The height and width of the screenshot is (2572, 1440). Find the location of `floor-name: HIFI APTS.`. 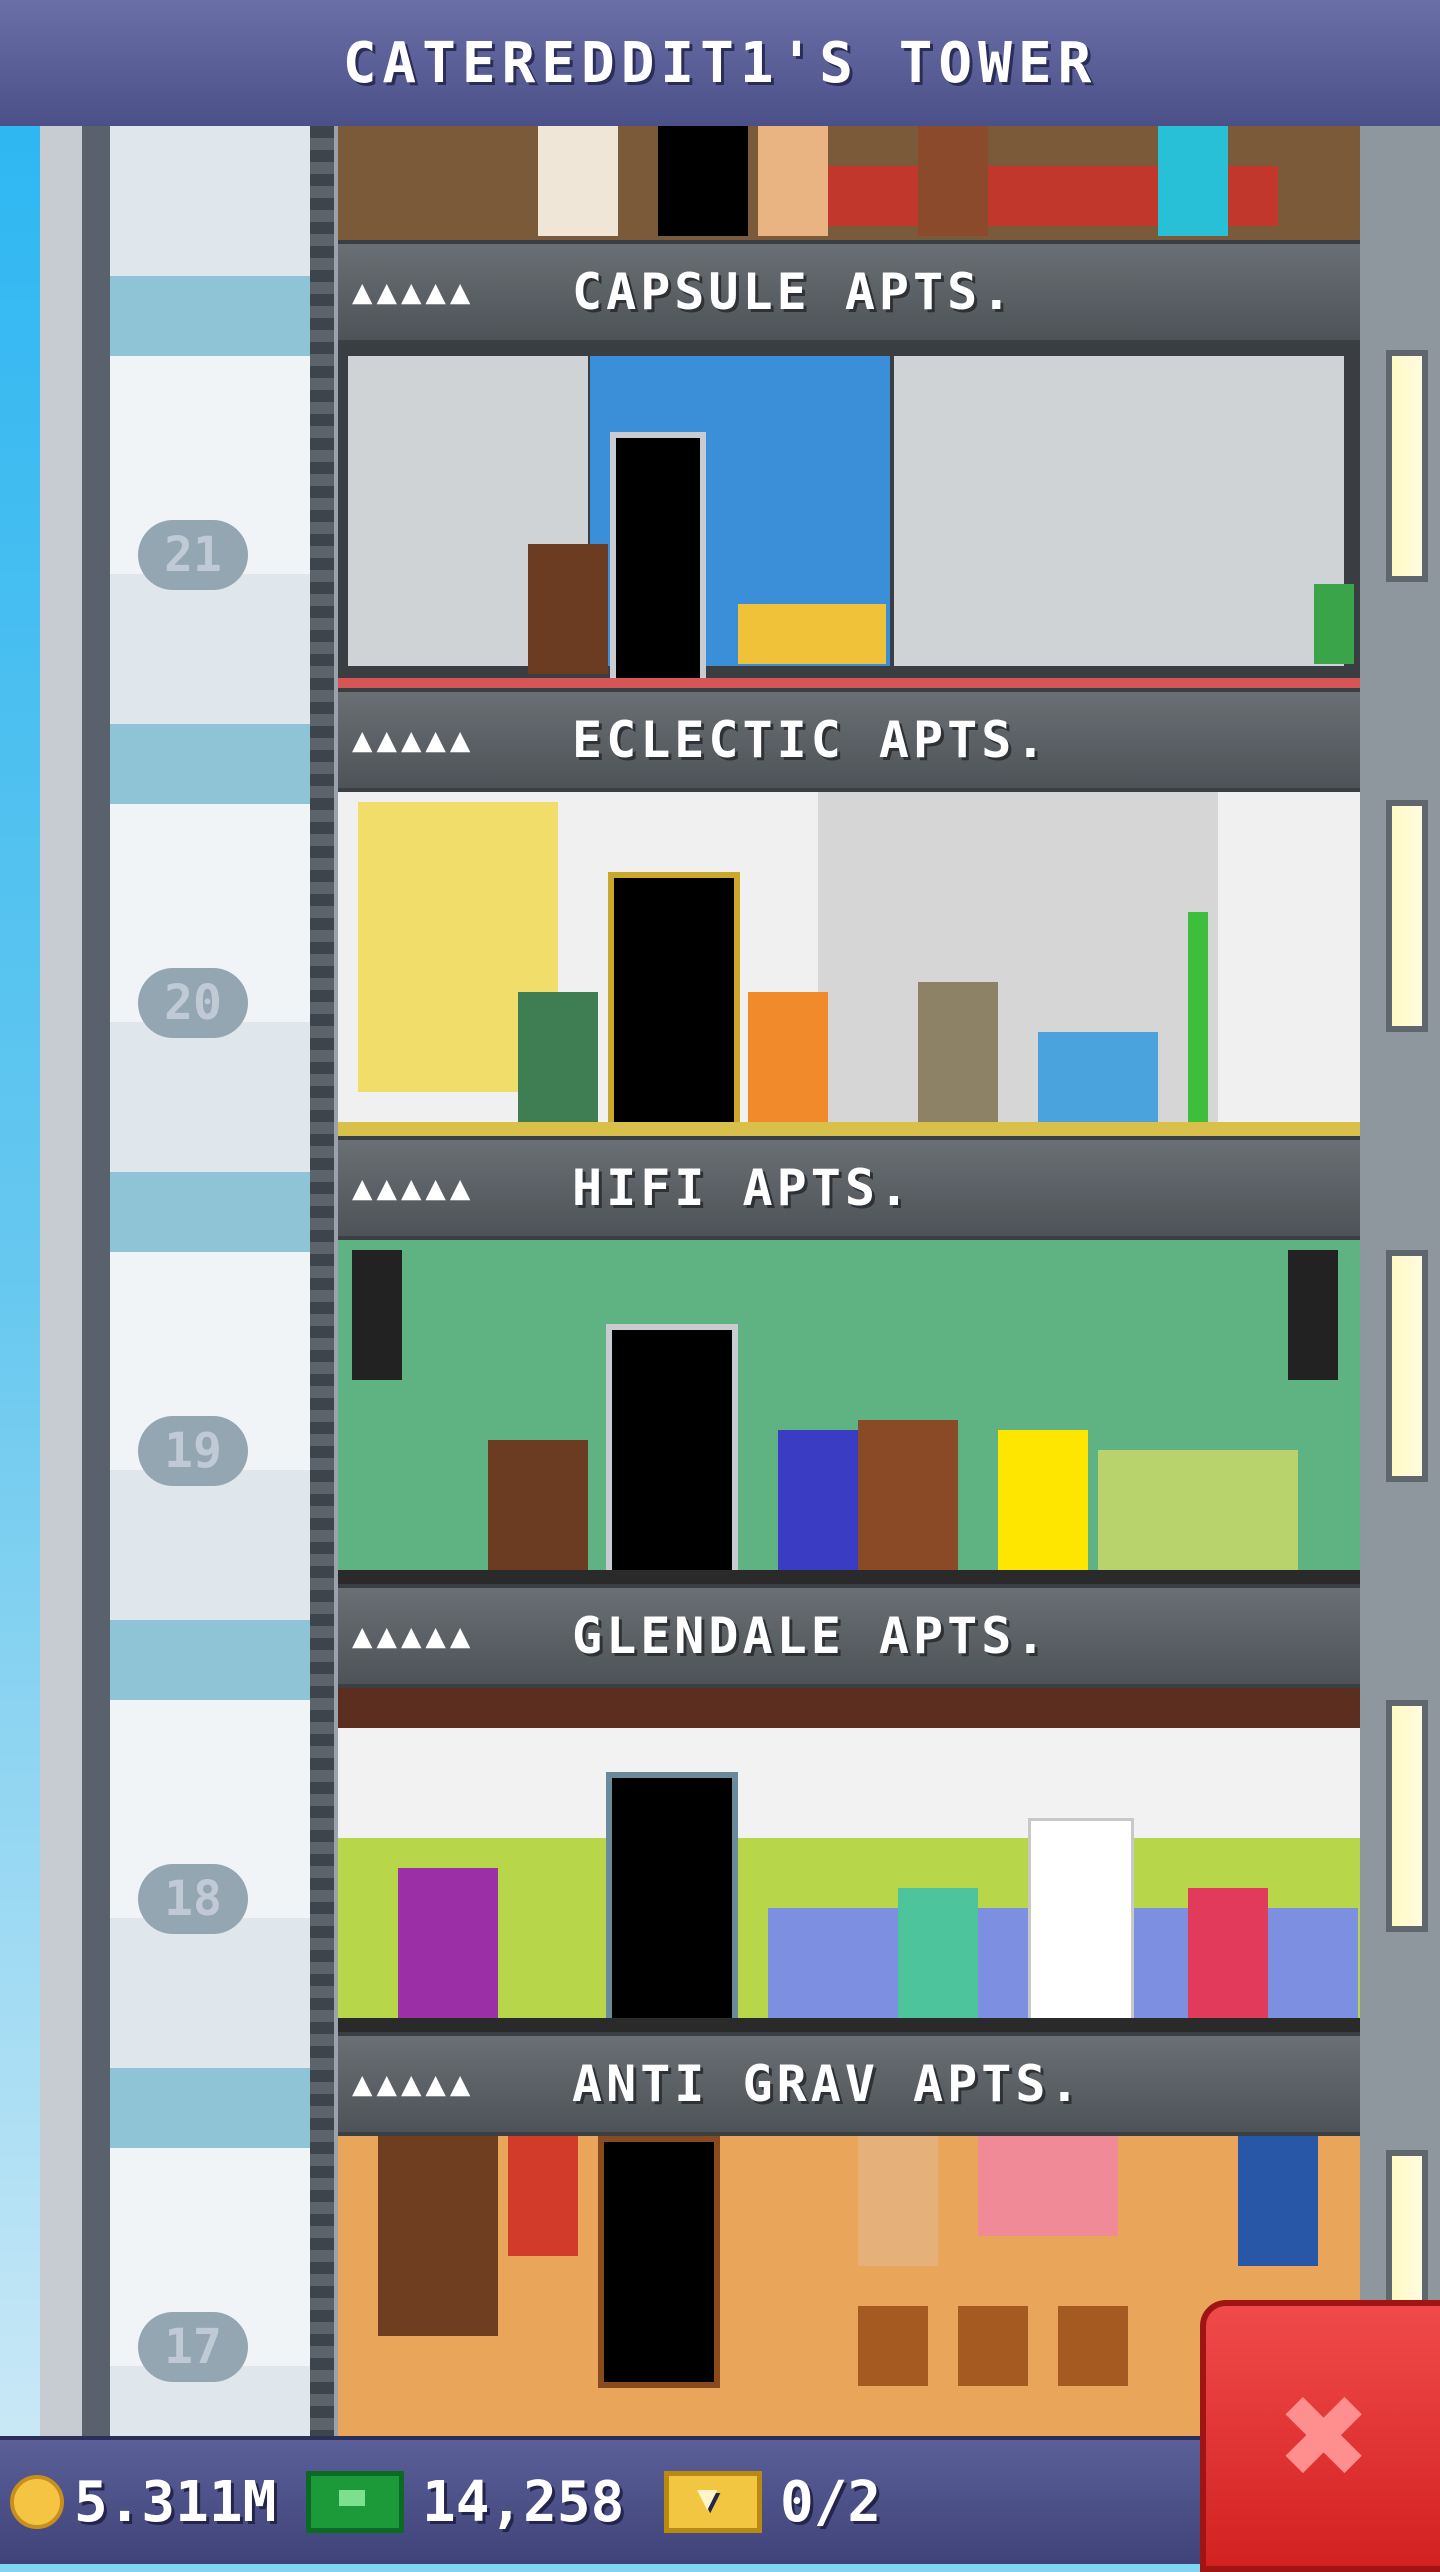

floor-name: HIFI APTS. is located at coordinates (743, 1188).